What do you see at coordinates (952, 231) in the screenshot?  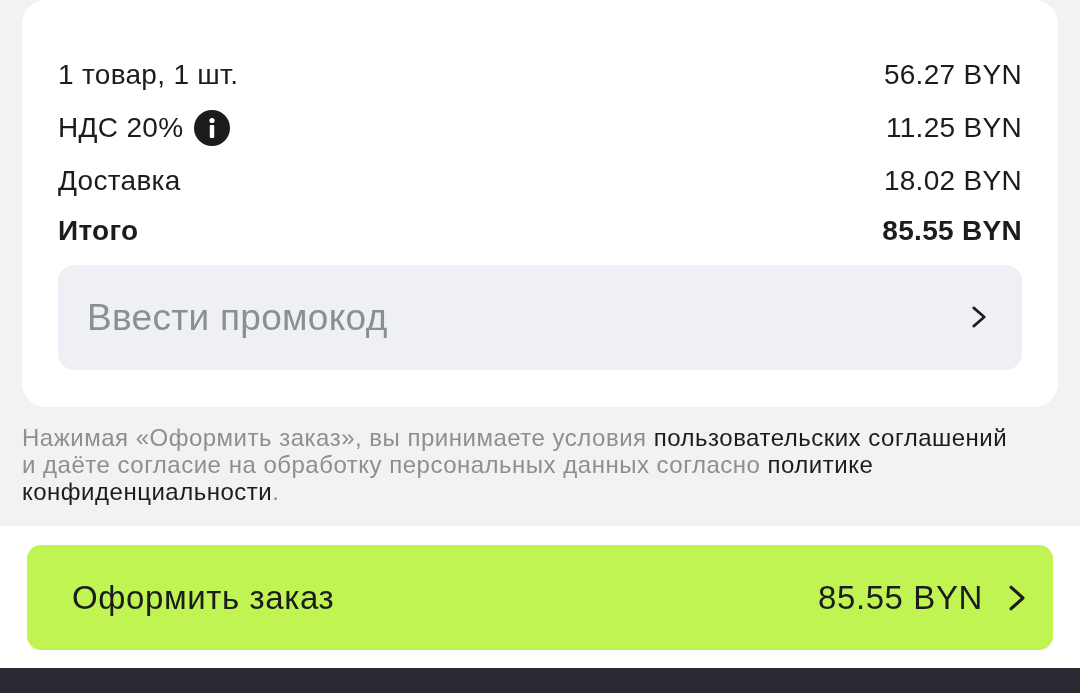 I see `total-amount: 85.55 BYN` at bounding box center [952, 231].